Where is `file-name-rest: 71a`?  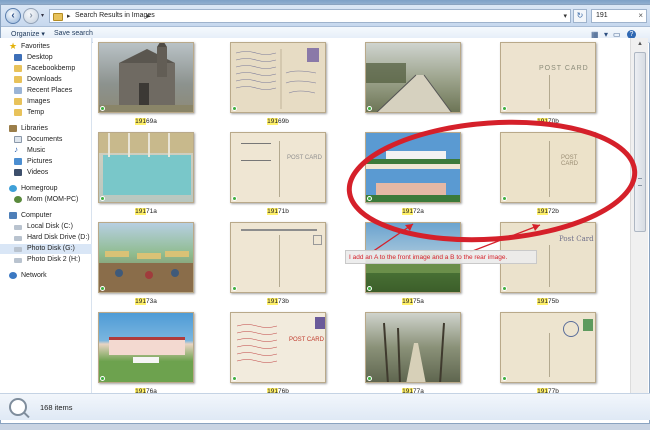
file-name-rest: 71a is located at coordinates (151, 211).